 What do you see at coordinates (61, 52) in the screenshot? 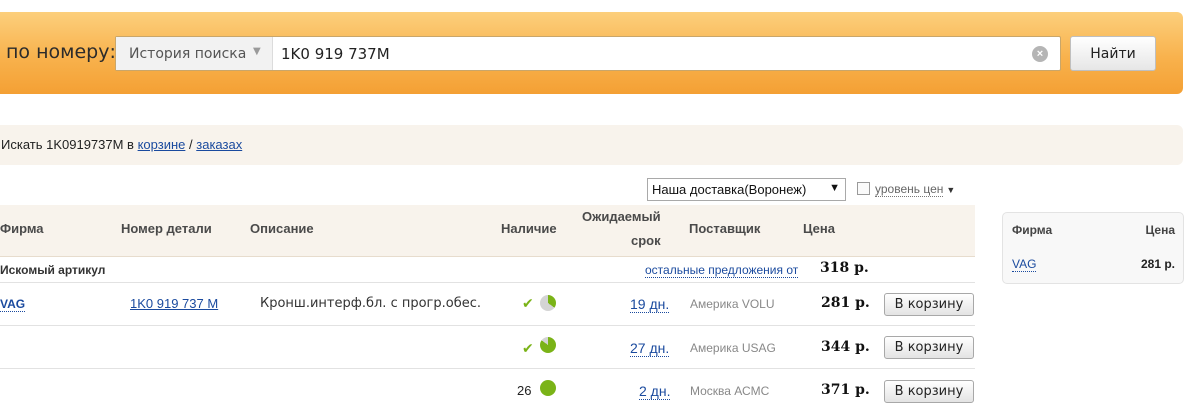
I see `search-label: по номеру:` at bounding box center [61, 52].